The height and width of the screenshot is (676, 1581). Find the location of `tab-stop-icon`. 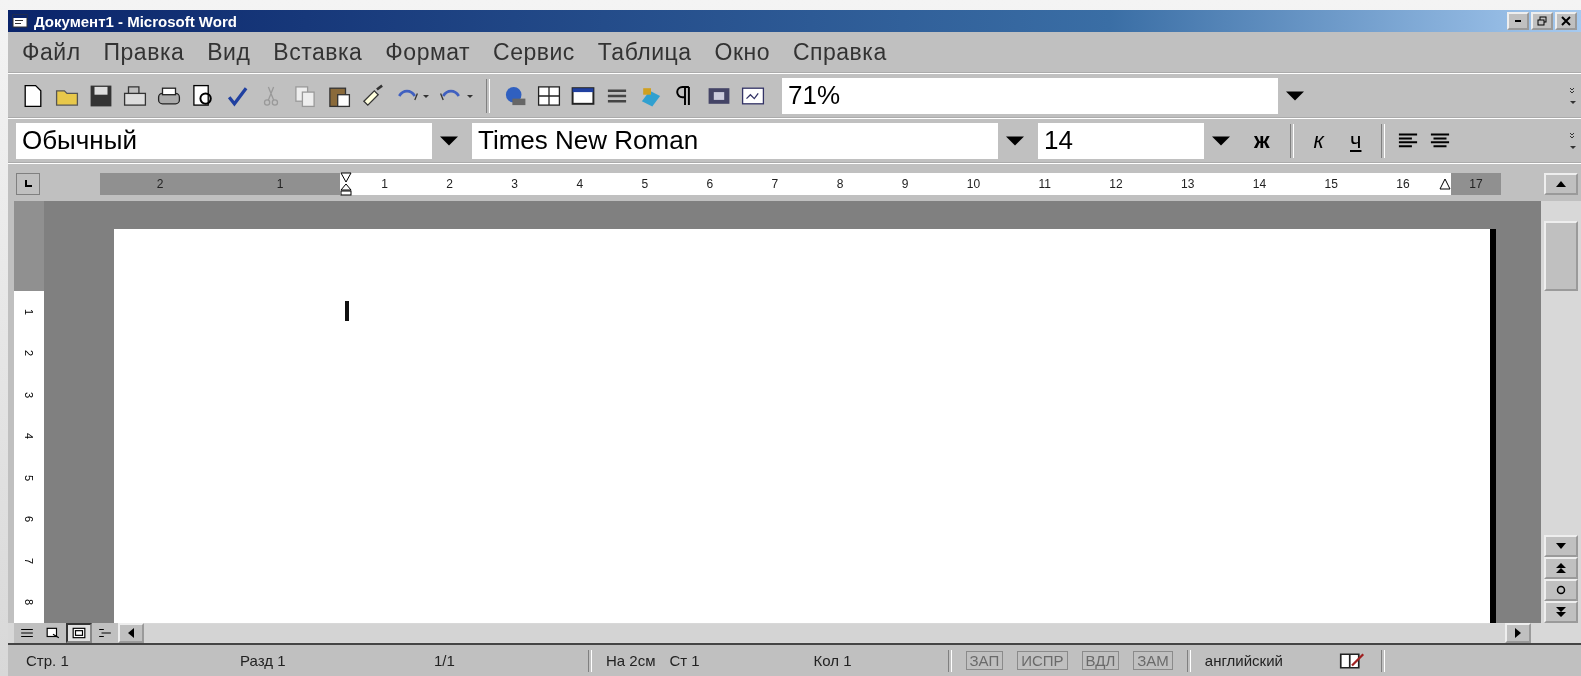

tab-stop-icon is located at coordinates (28, 184).